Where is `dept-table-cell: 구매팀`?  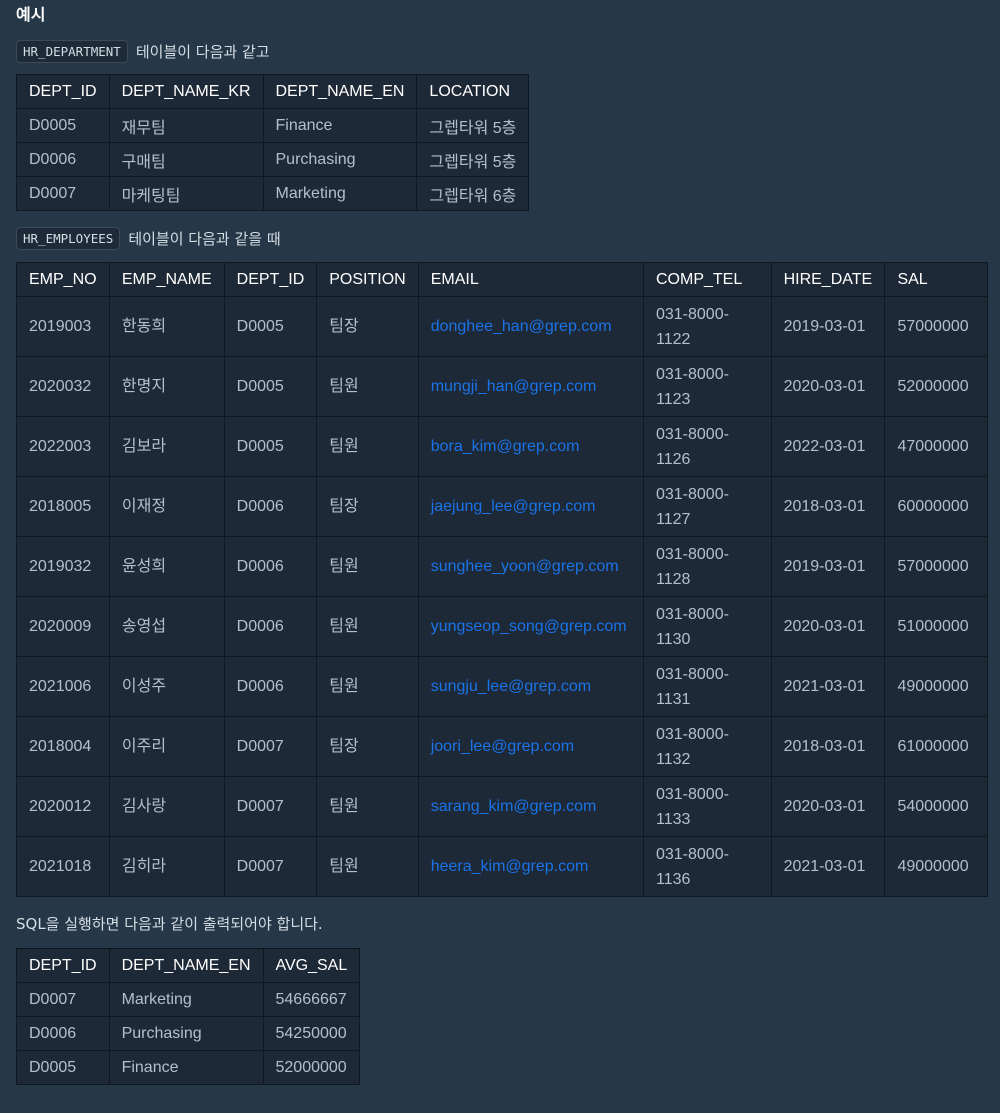 dept-table-cell: 구매팀 is located at coordinates (186, 159).